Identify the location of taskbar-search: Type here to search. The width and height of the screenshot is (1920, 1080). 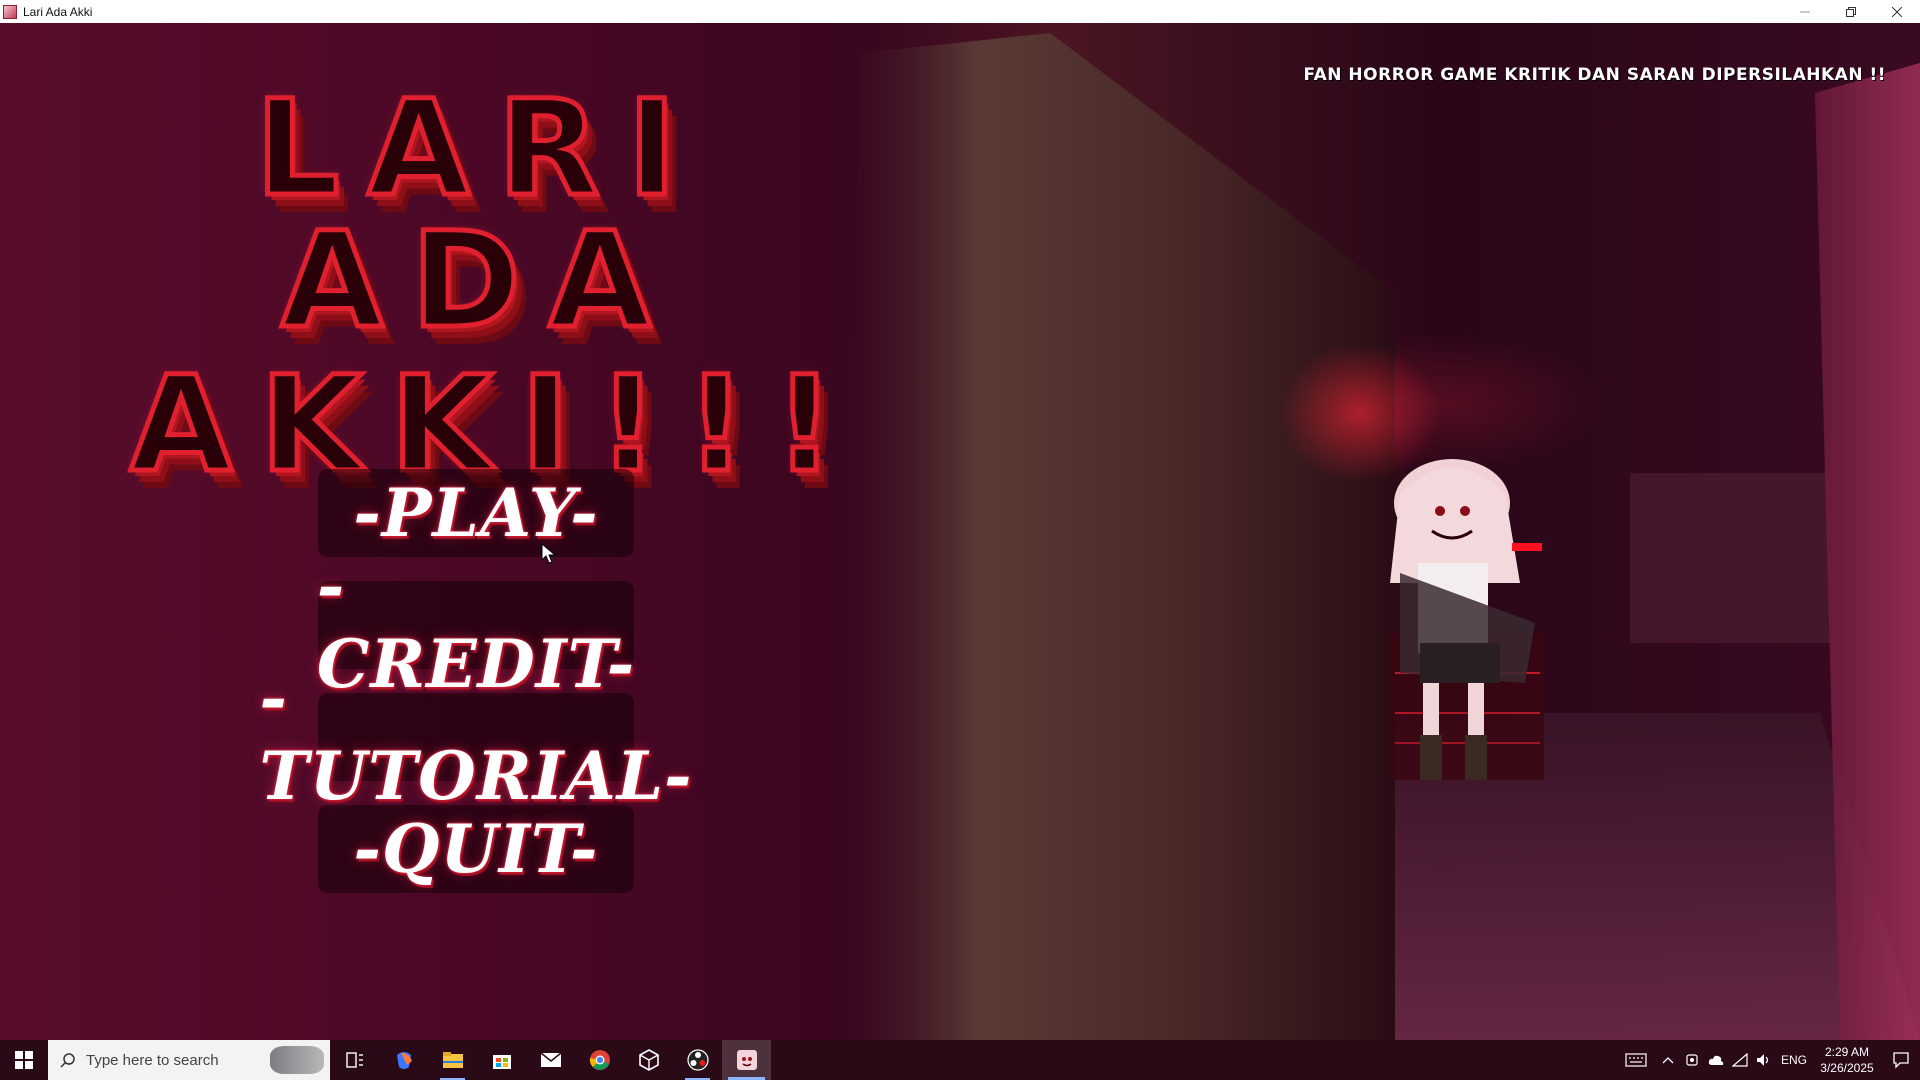
(189, 1060).